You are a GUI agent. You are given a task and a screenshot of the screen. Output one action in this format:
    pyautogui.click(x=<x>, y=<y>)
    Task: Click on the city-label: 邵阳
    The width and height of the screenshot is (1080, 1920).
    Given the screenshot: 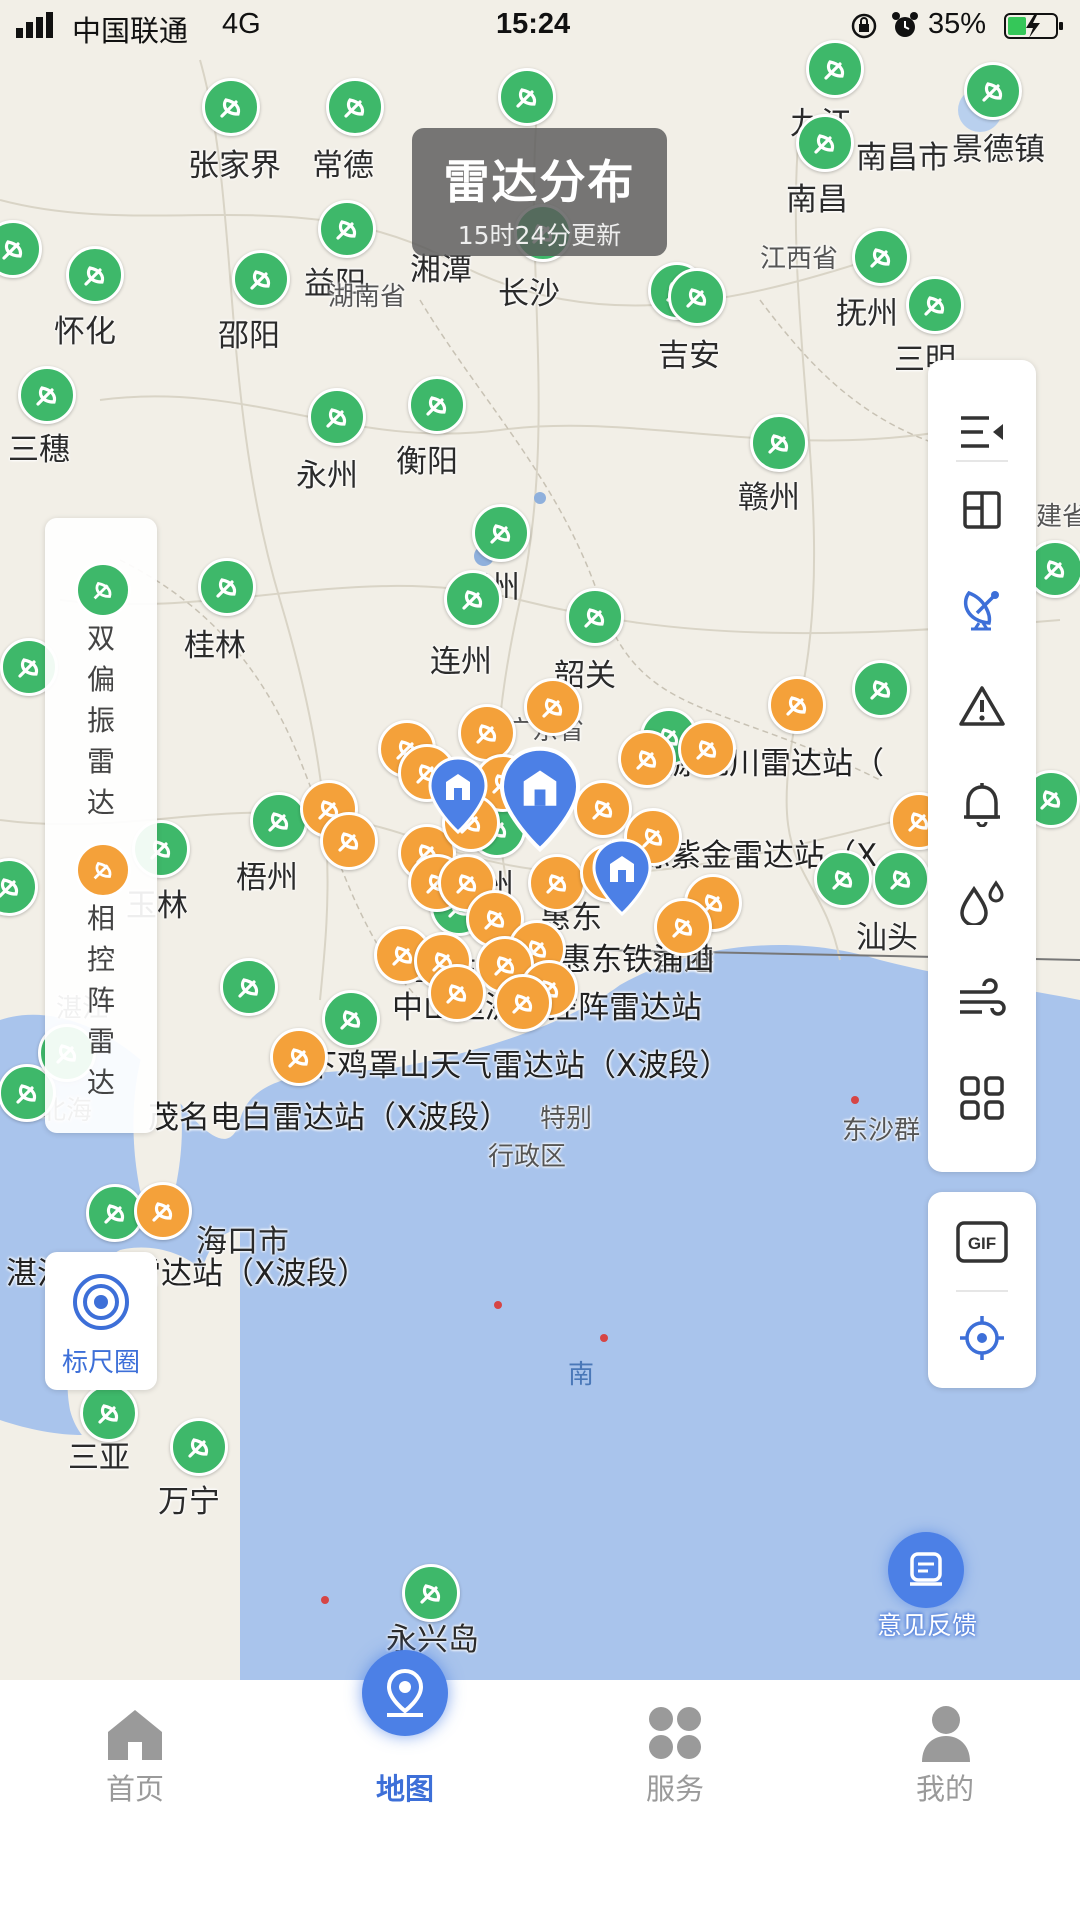 What is the action you would take?
    pyautogui.click(x=249, y=336)
    